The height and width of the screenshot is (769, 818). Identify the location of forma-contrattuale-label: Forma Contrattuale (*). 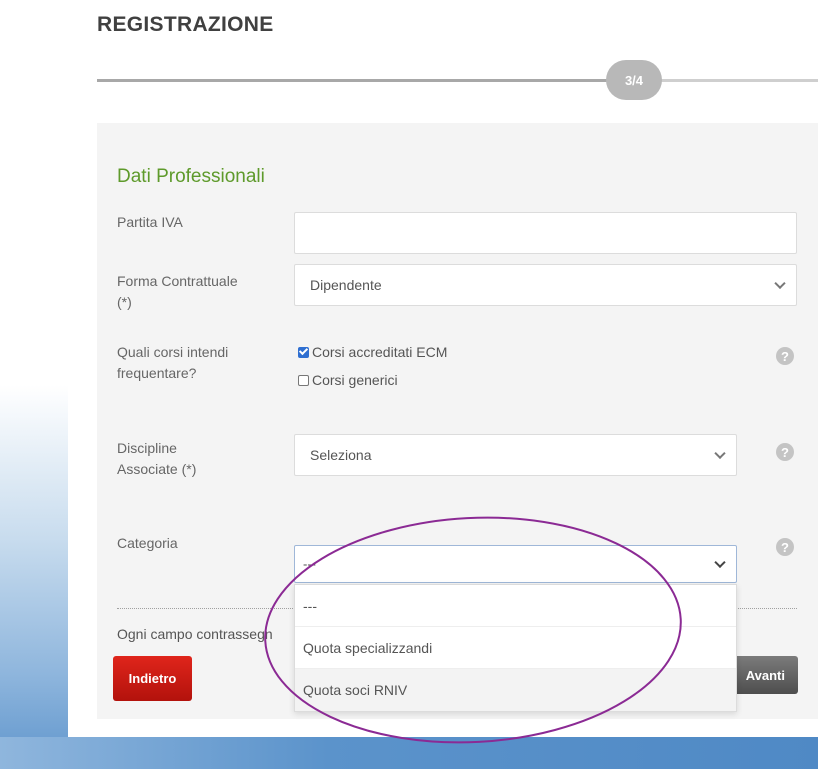
(177, 291).